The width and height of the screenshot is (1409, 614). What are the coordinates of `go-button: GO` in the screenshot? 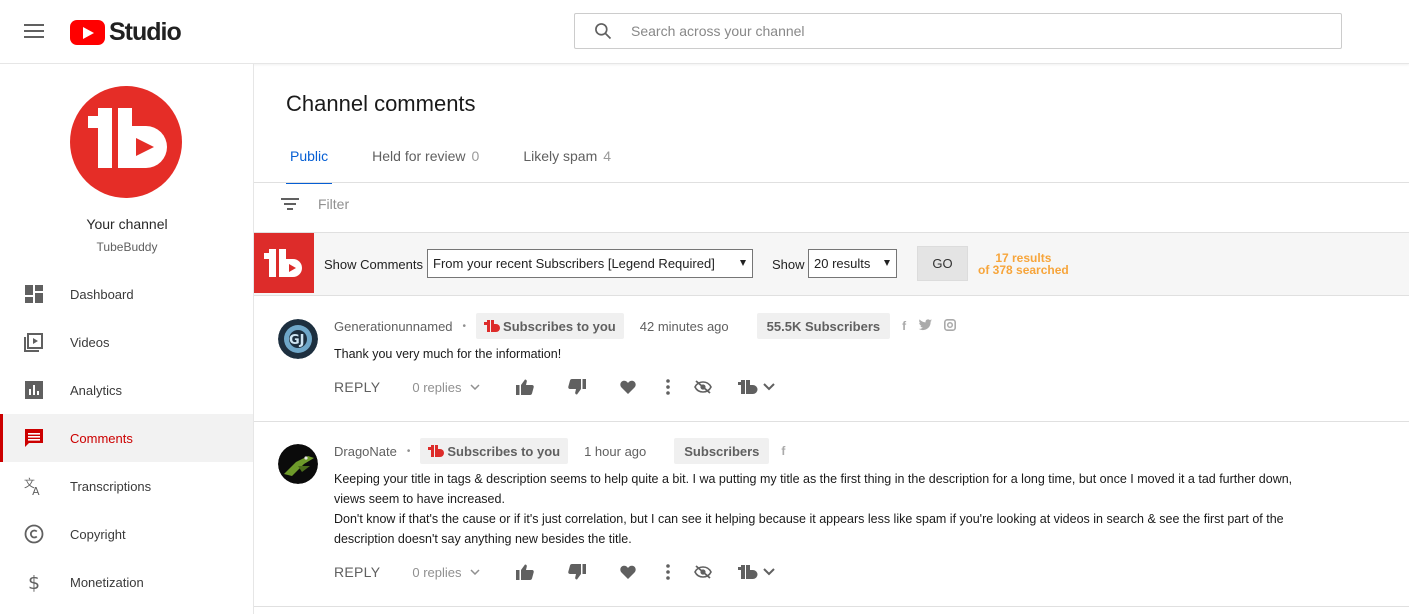 It's located at (942, 263).